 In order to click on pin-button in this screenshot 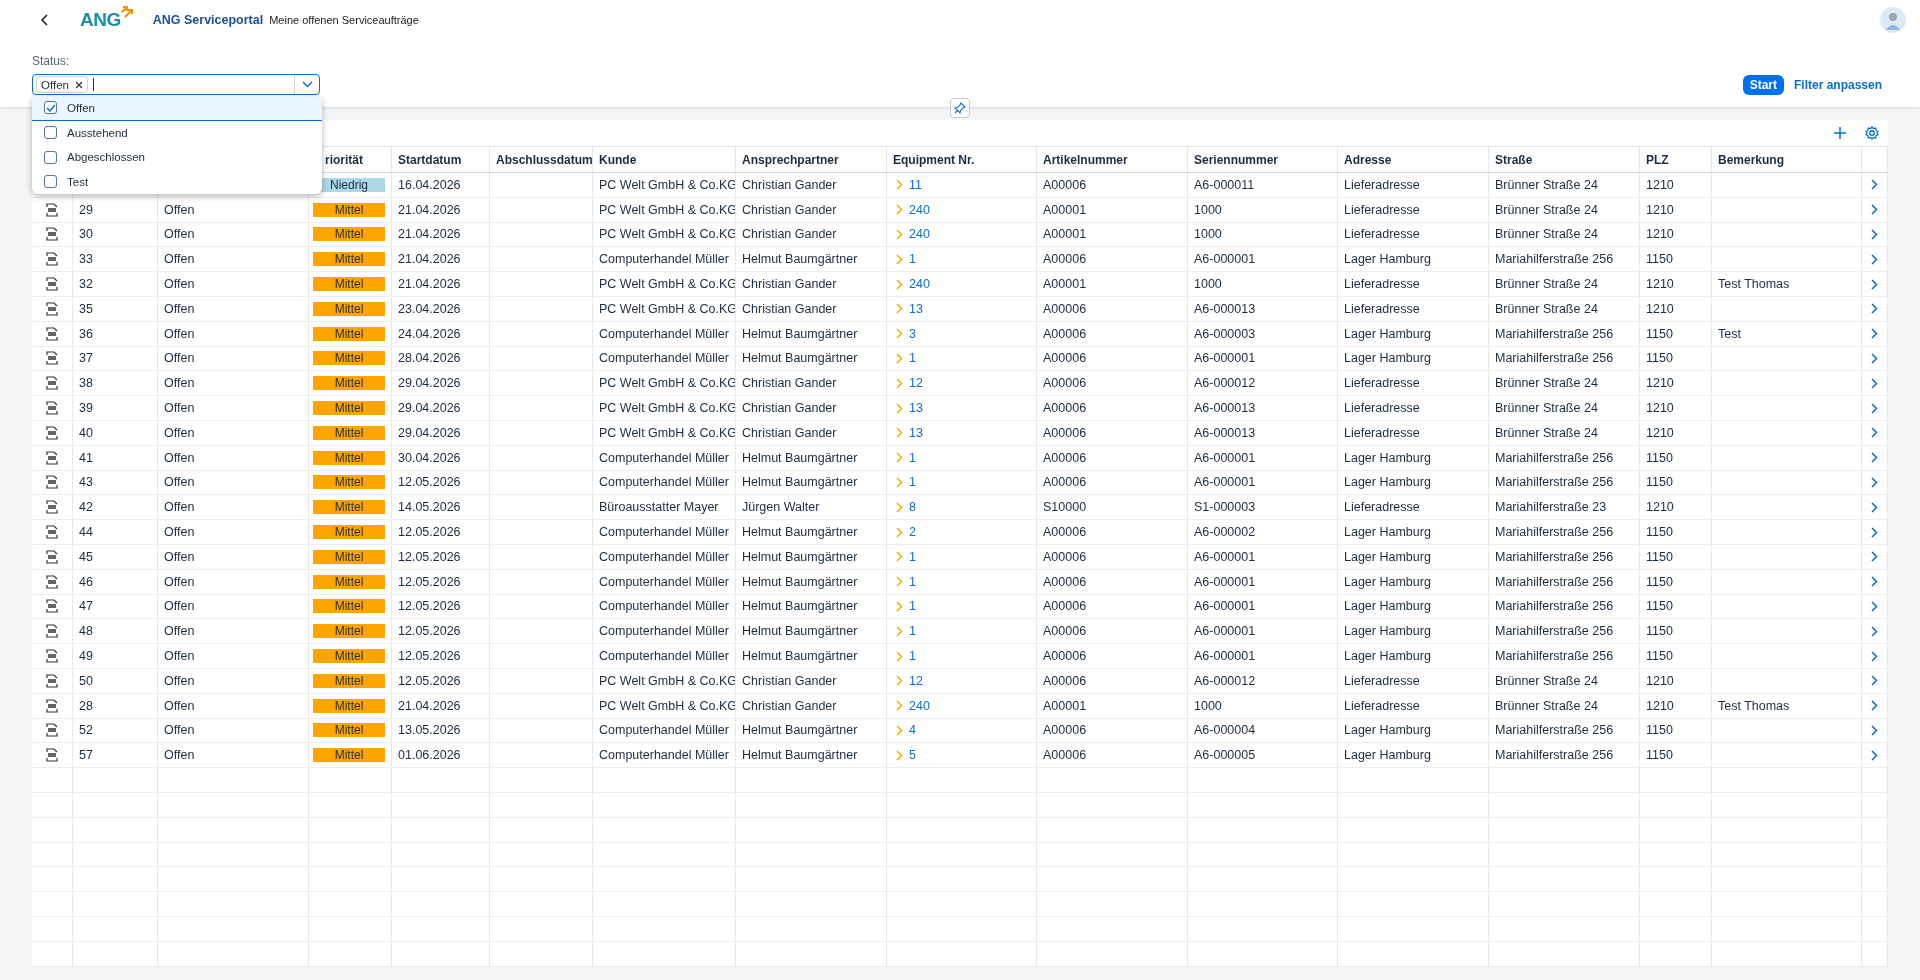, I will do `click(960, 108)`.